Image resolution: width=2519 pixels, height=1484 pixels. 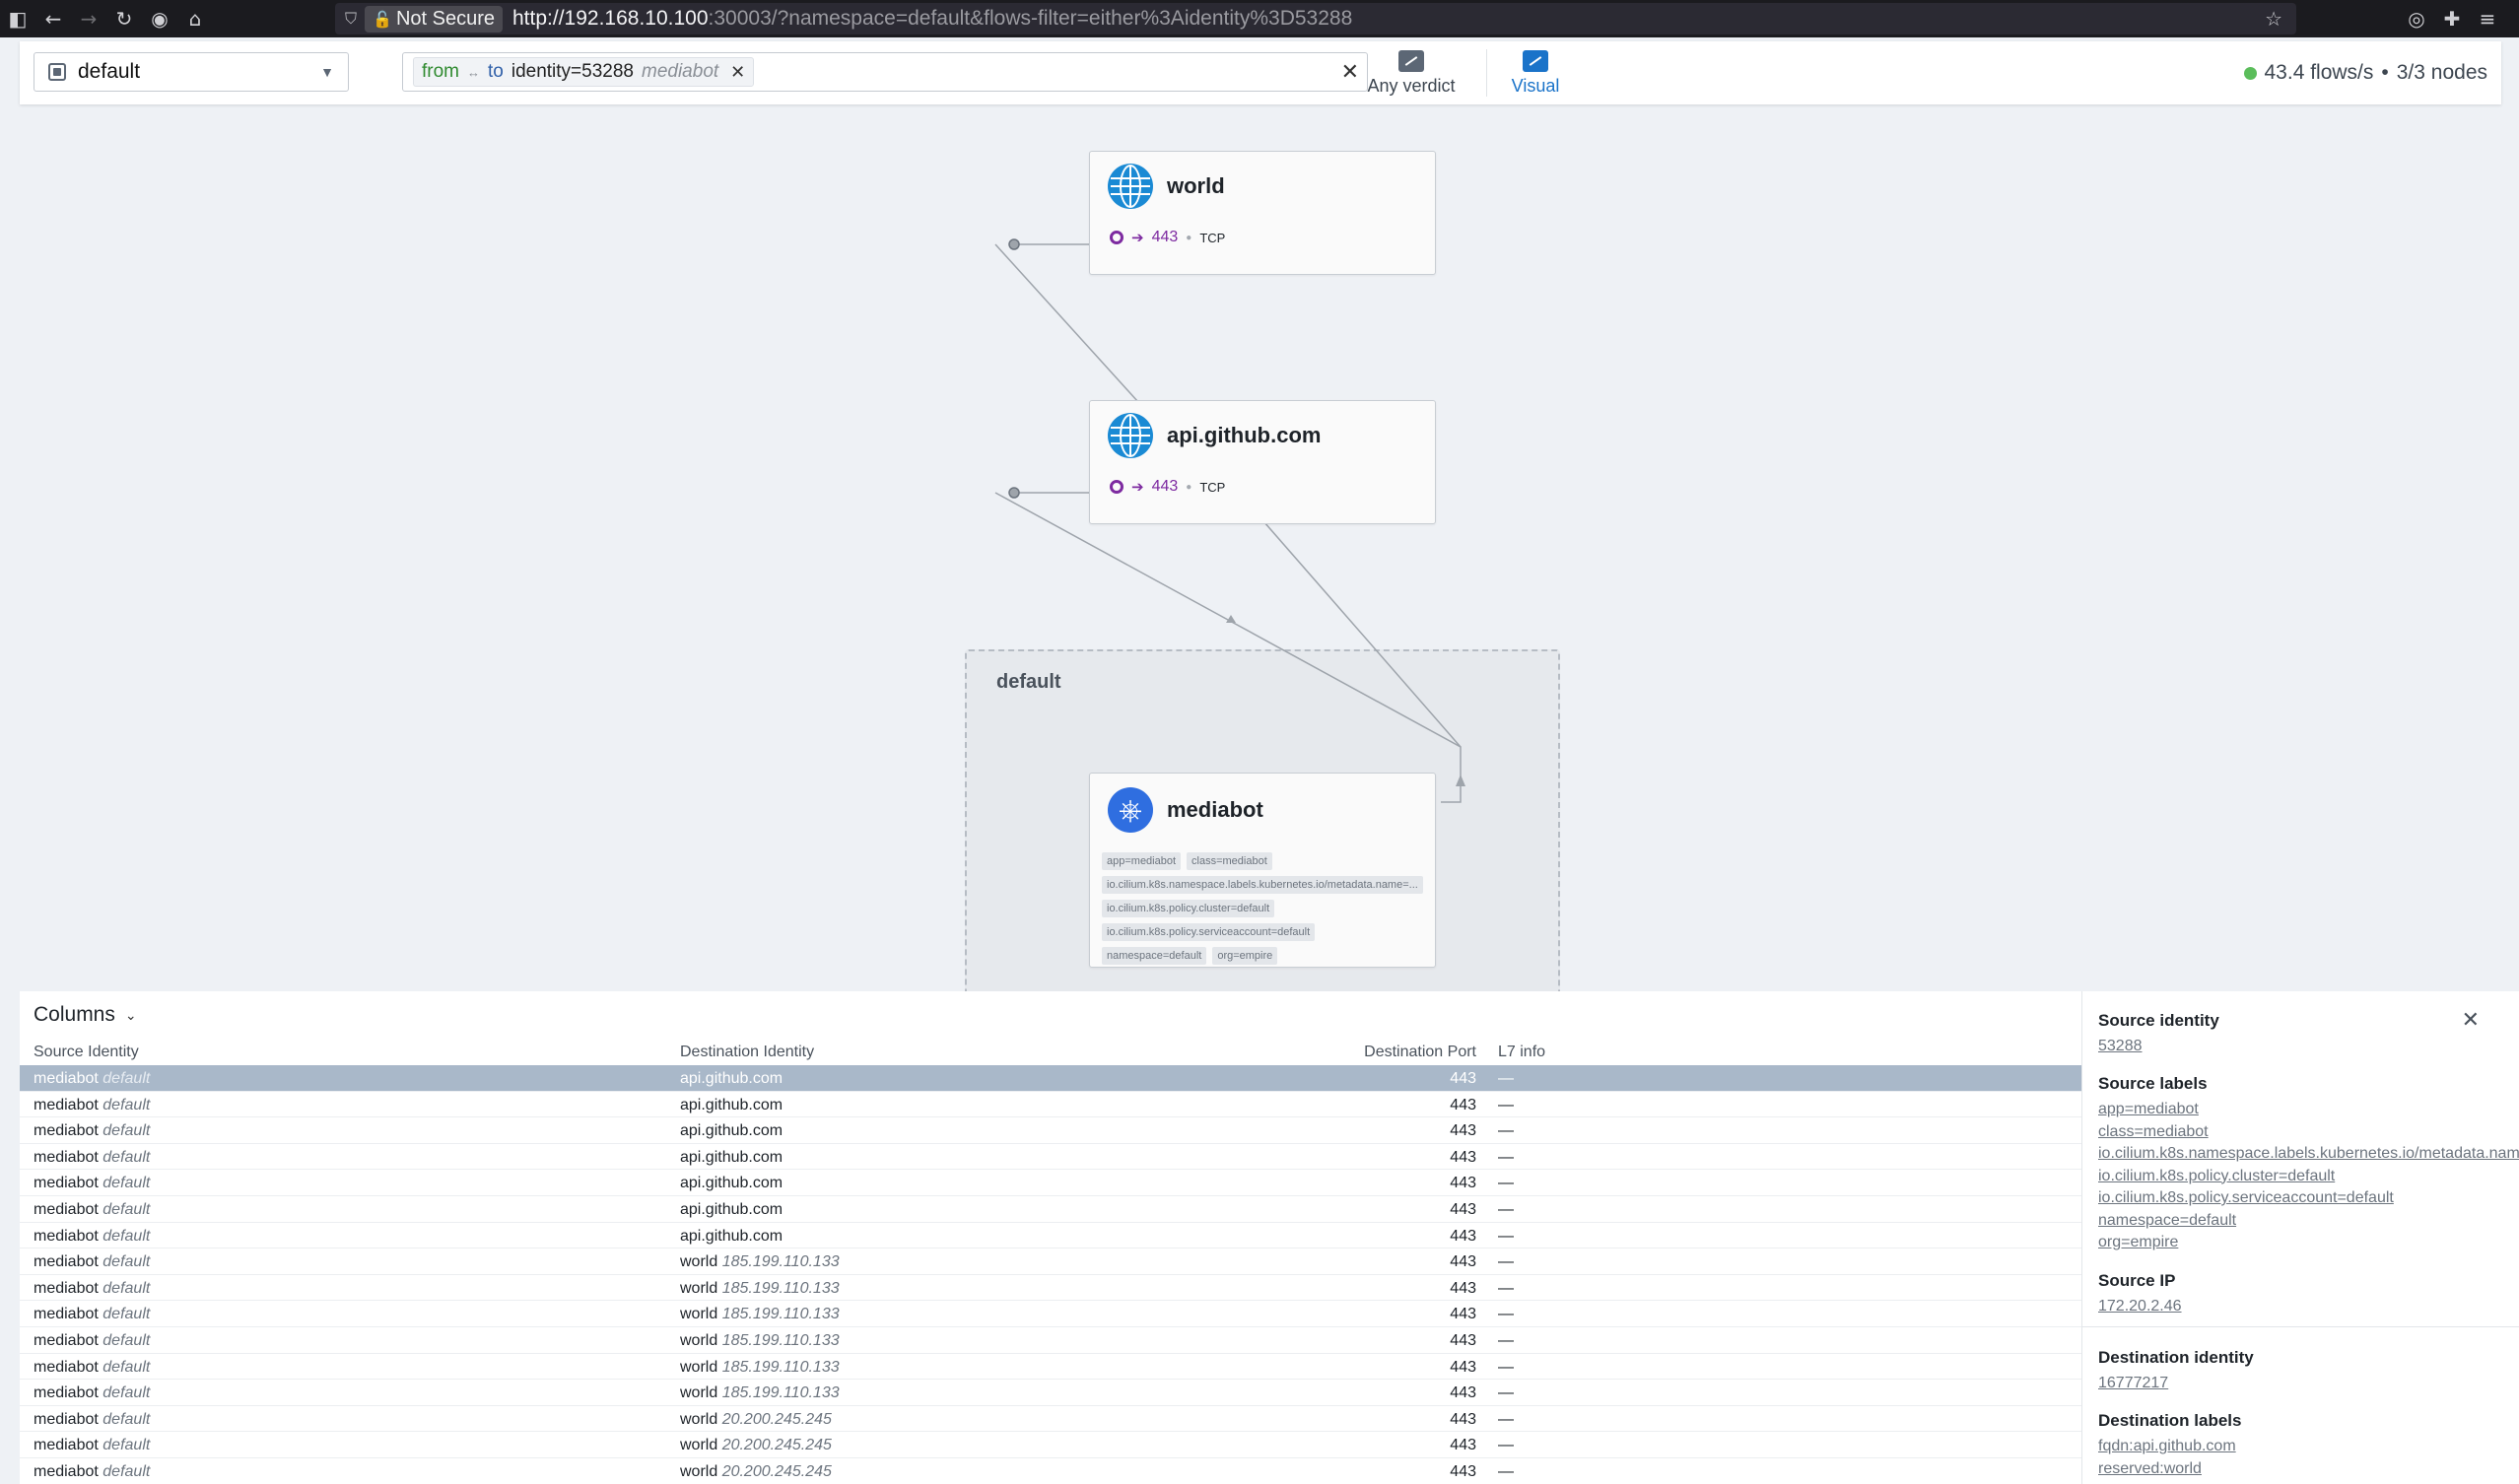 I want to click on back-icon: ←, so click(x=53, y=19).